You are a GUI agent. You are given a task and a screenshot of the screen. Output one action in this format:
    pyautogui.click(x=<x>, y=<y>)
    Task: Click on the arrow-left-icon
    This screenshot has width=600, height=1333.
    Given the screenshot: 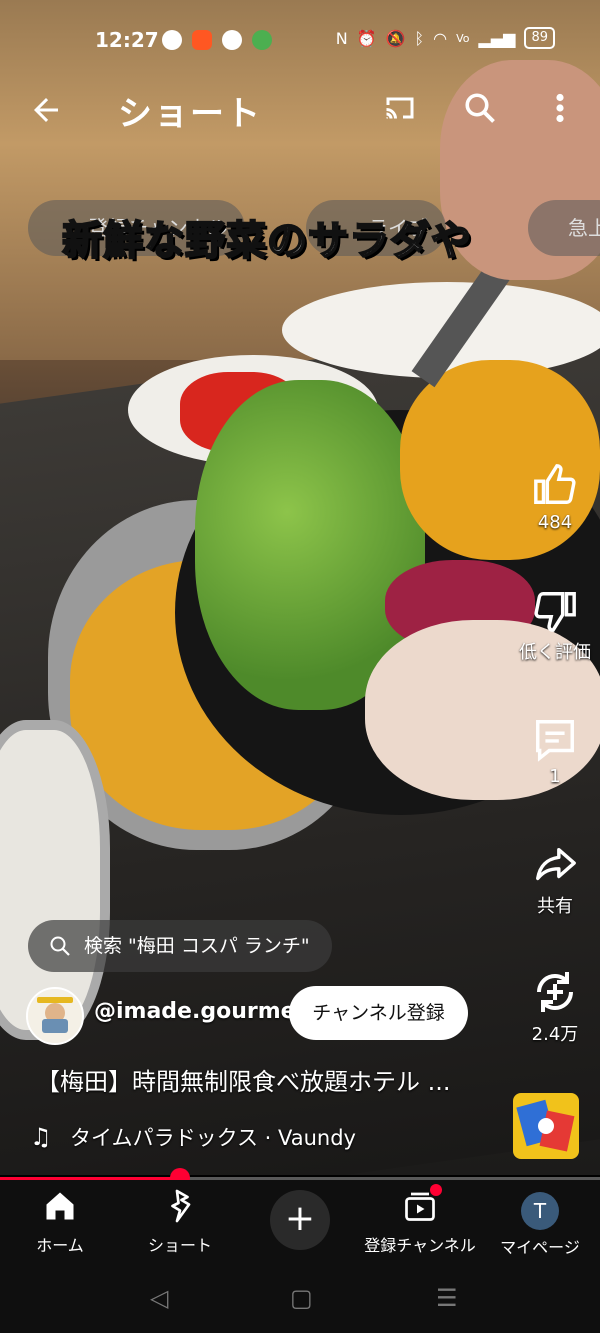 What is the action you would take?
    pyautogui.click(x=46, y=110)
    